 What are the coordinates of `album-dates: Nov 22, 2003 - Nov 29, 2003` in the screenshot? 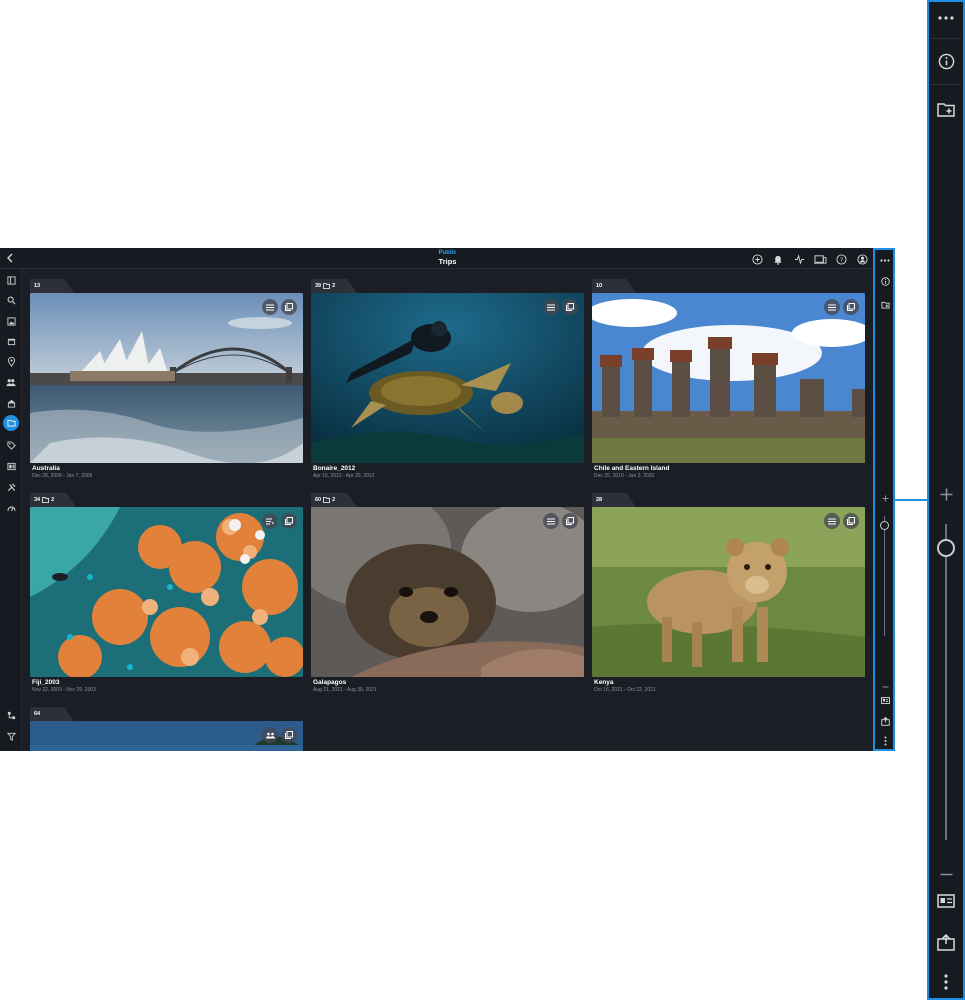 It's located at (64, 690).